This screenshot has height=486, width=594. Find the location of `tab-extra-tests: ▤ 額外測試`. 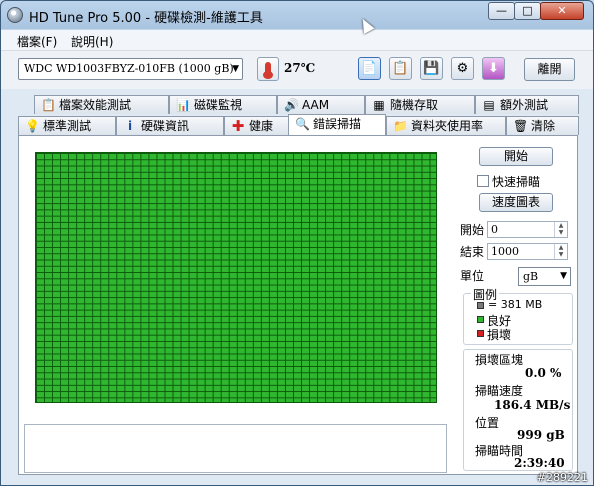

tab-extra-tests: ▤ 額外測試 is located at coordinates (527, 104).